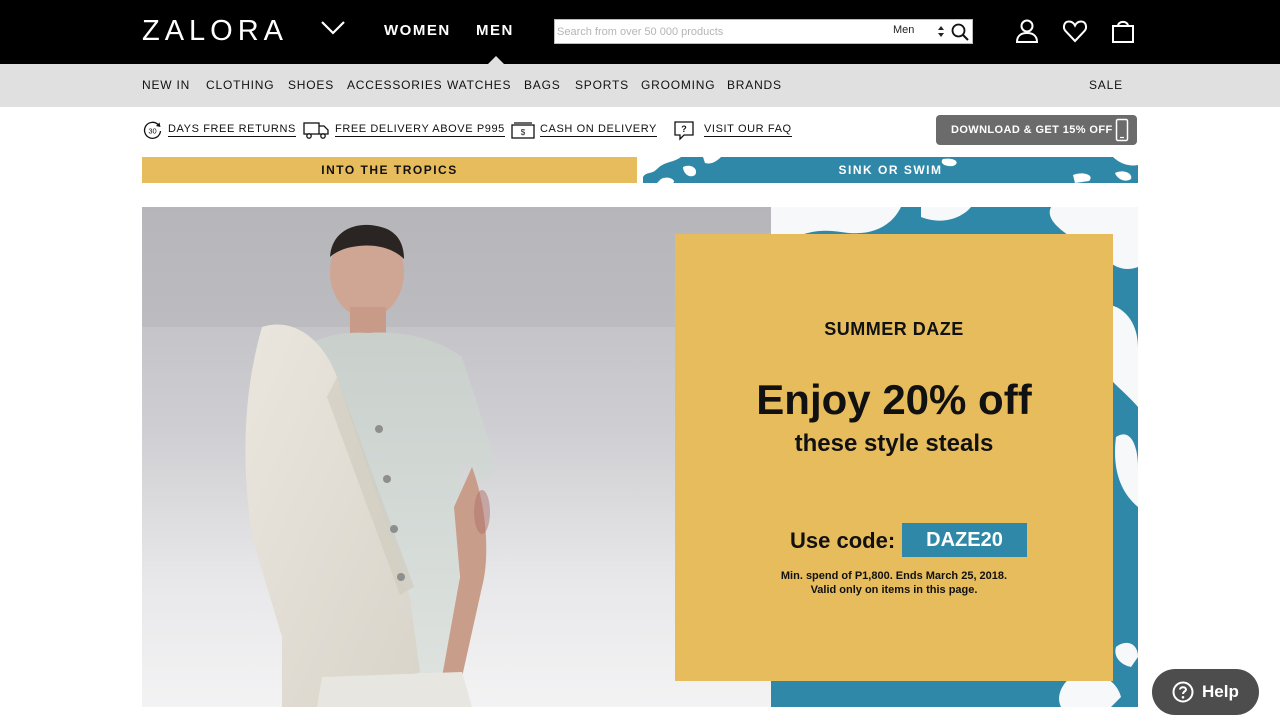  What do you see at coordinates (1123, 31) in the screenshot?
I see `shopping-bag-icon` at bounding box center [1123, 31].